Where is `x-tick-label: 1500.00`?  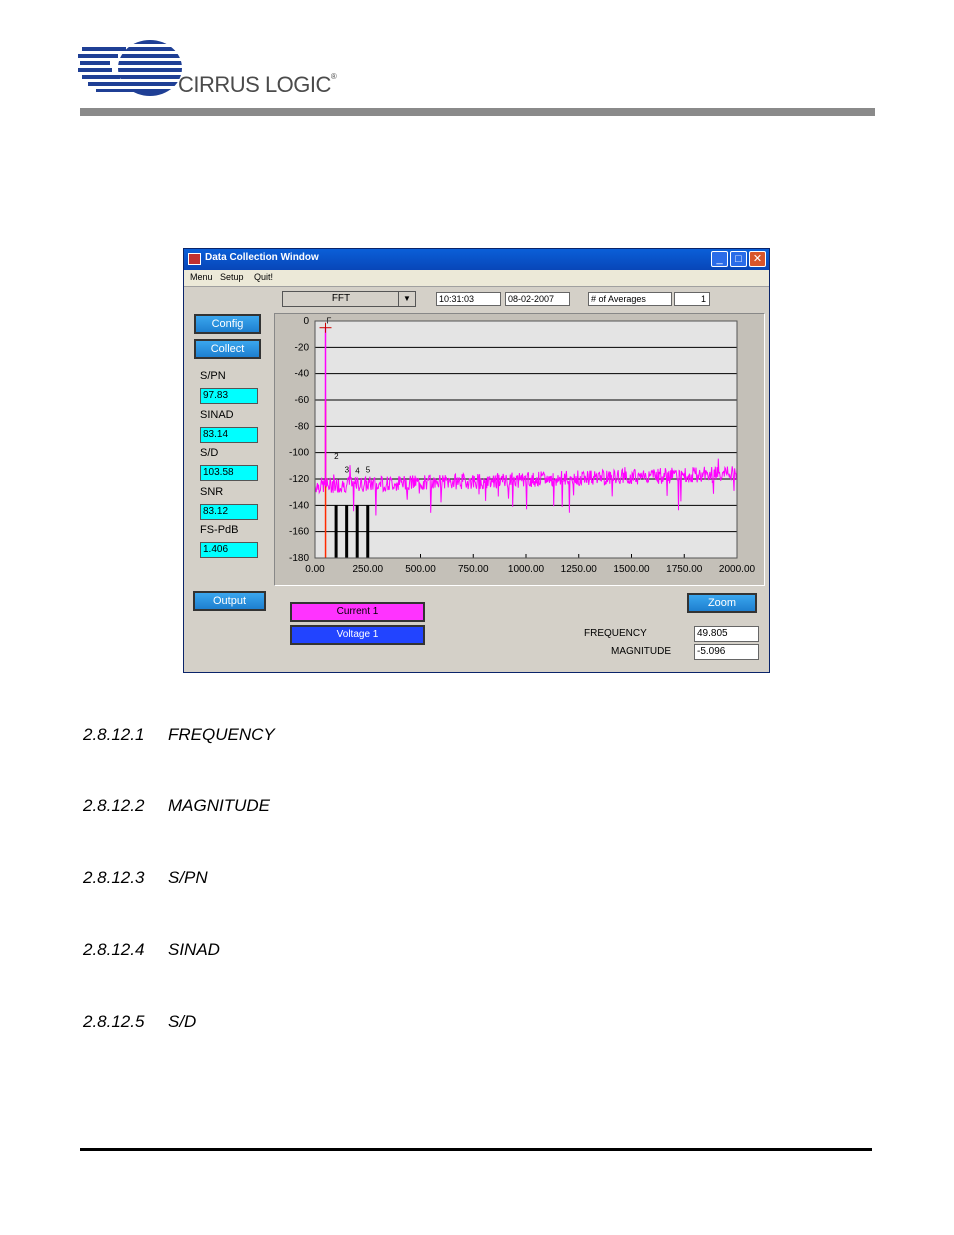
x-tick-label: 1500.00 is located at coordinates (631, 569).